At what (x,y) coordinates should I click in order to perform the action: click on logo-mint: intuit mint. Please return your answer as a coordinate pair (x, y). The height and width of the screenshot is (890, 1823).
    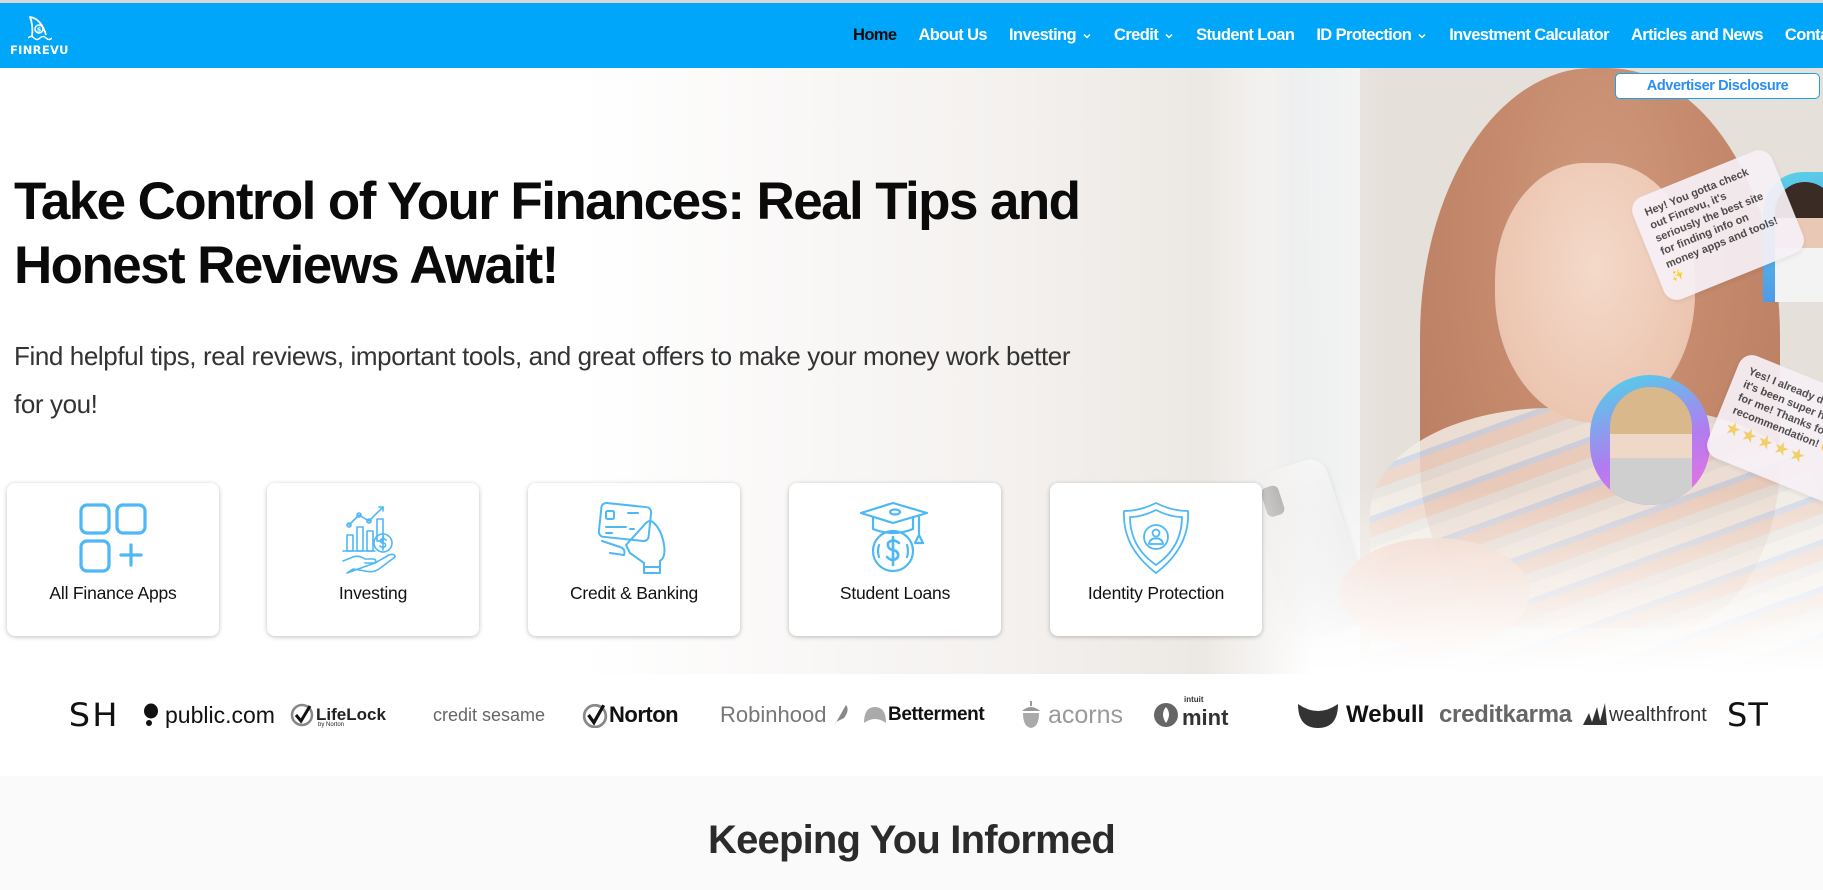
    Looking at the image, I should click on (1190, 715).